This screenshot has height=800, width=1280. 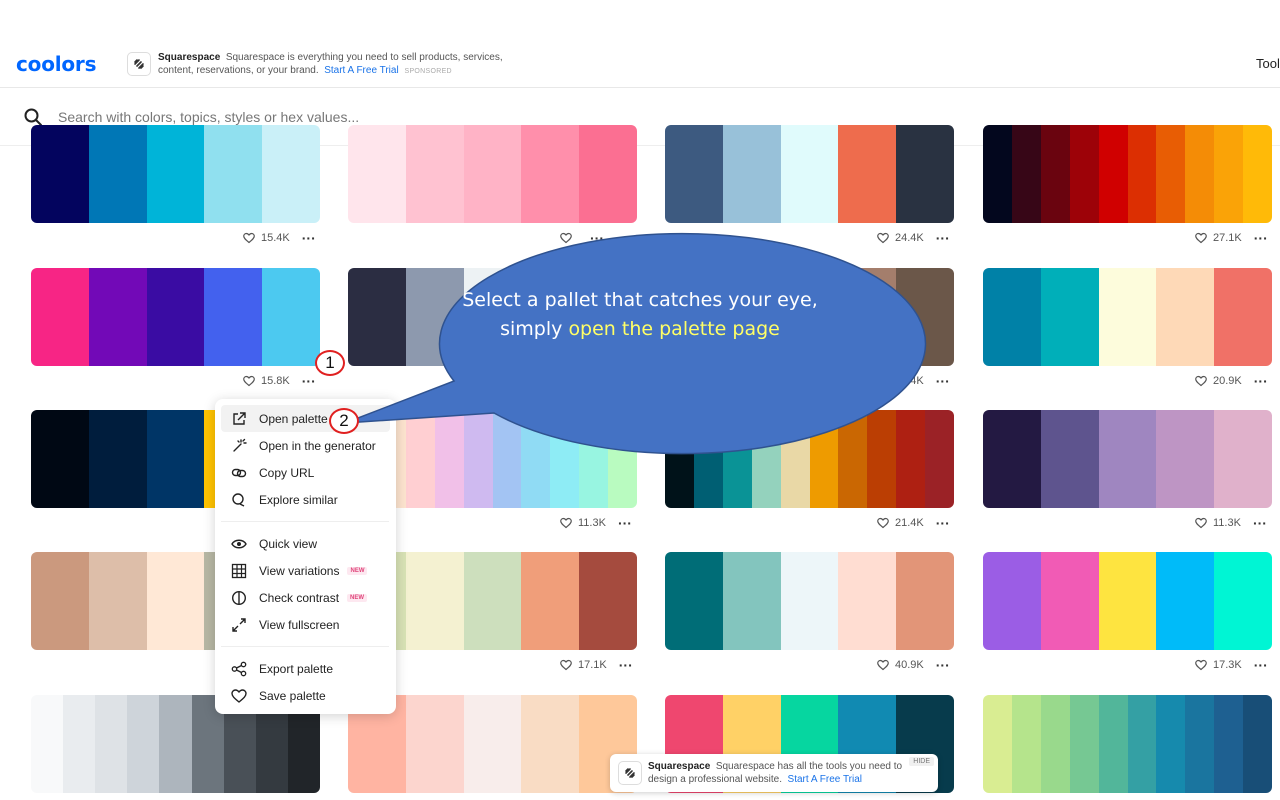 I want to click on bottom-ad-cta-link: Start A Free Trial, so click(x=825, y=779).